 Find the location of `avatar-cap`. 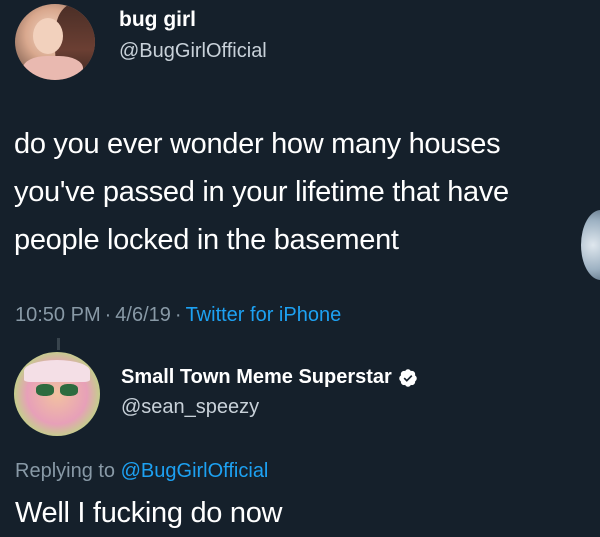

avatar-cap is located at coordinates (57, 371).